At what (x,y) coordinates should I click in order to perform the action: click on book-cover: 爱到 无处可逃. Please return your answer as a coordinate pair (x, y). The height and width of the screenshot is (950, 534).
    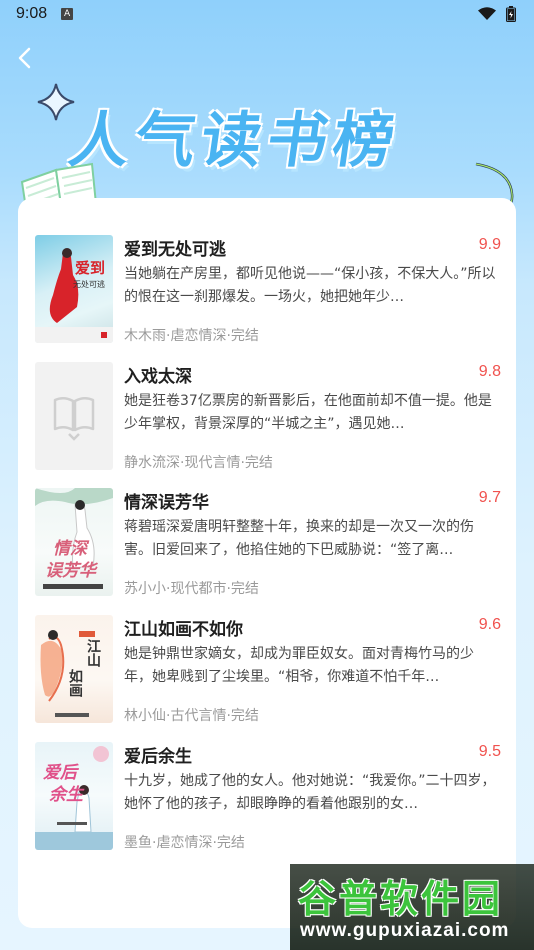
    Looking at the image, I should click on (74, 289).